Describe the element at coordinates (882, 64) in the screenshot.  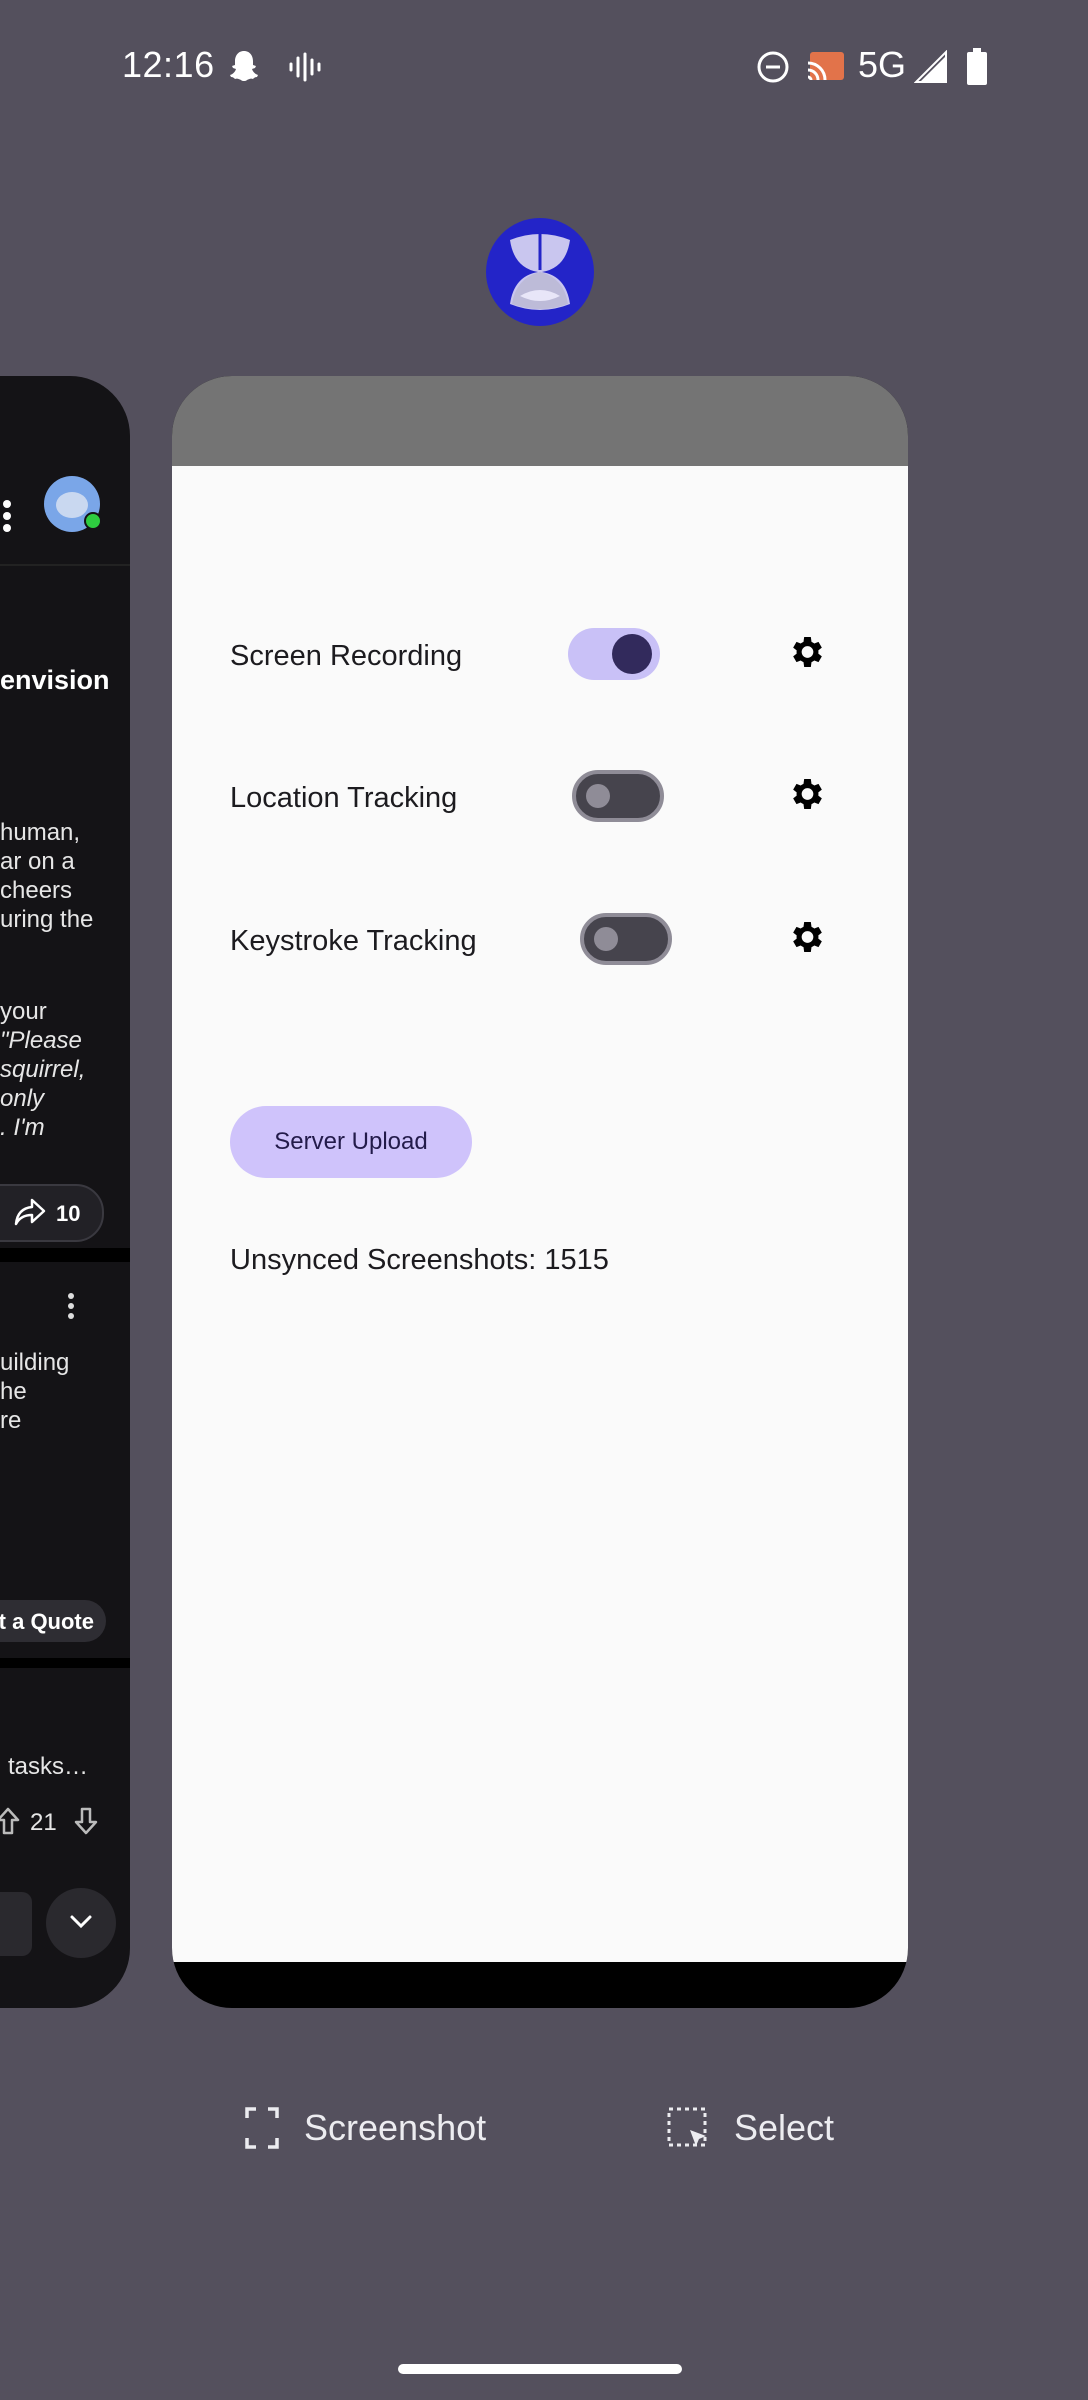
I see `network-type: 5G` at that location.